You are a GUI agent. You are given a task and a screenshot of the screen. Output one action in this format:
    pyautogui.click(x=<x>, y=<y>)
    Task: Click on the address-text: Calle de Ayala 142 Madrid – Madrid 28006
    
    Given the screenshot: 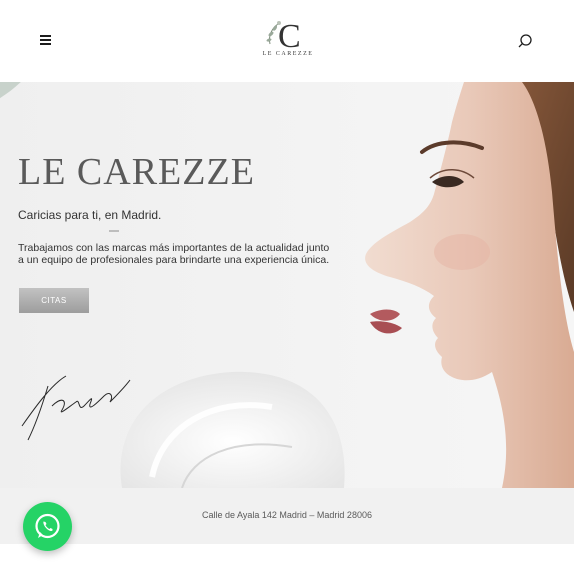 What is the action you would take?
    pyautogui.click(x=287, y=515)
    